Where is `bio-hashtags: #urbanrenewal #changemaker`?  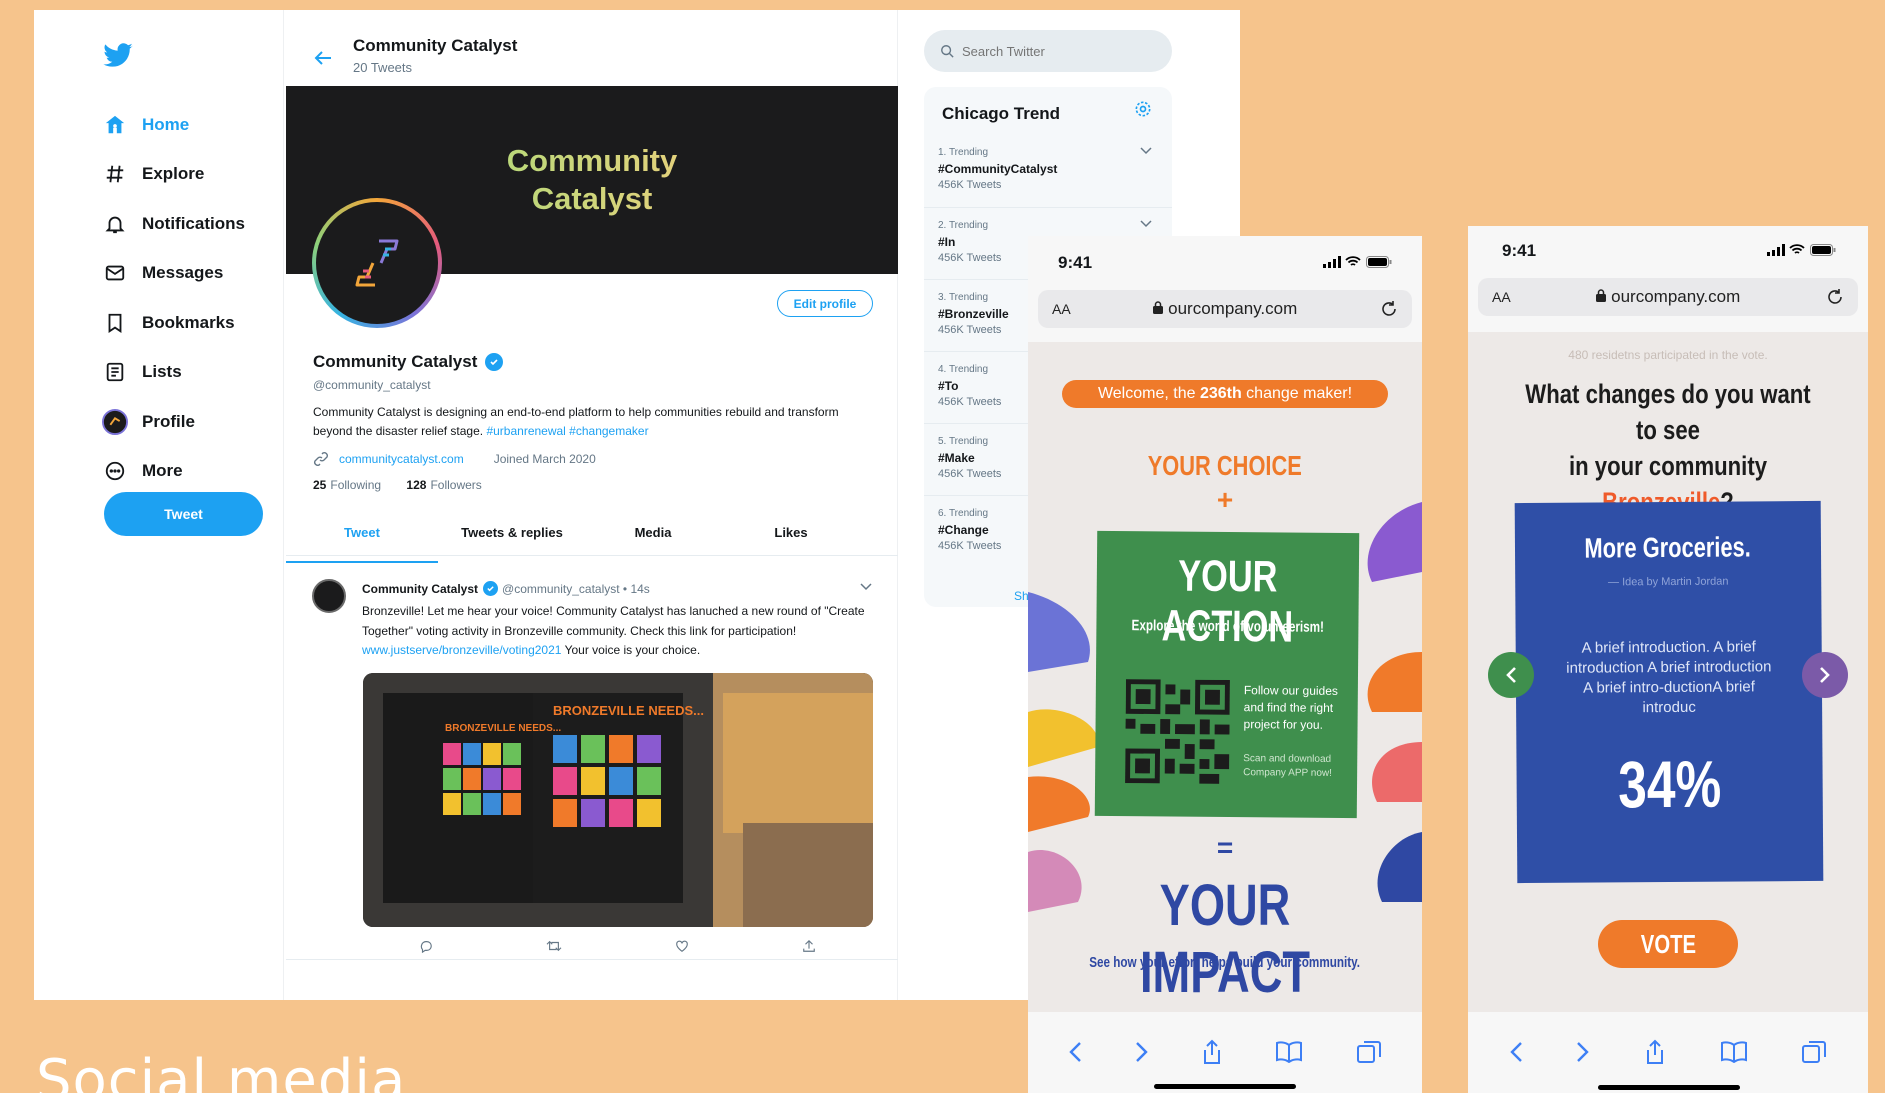
bio-hashtags: #urbanrenewal #changemaker is located at coordinates (567, 431).